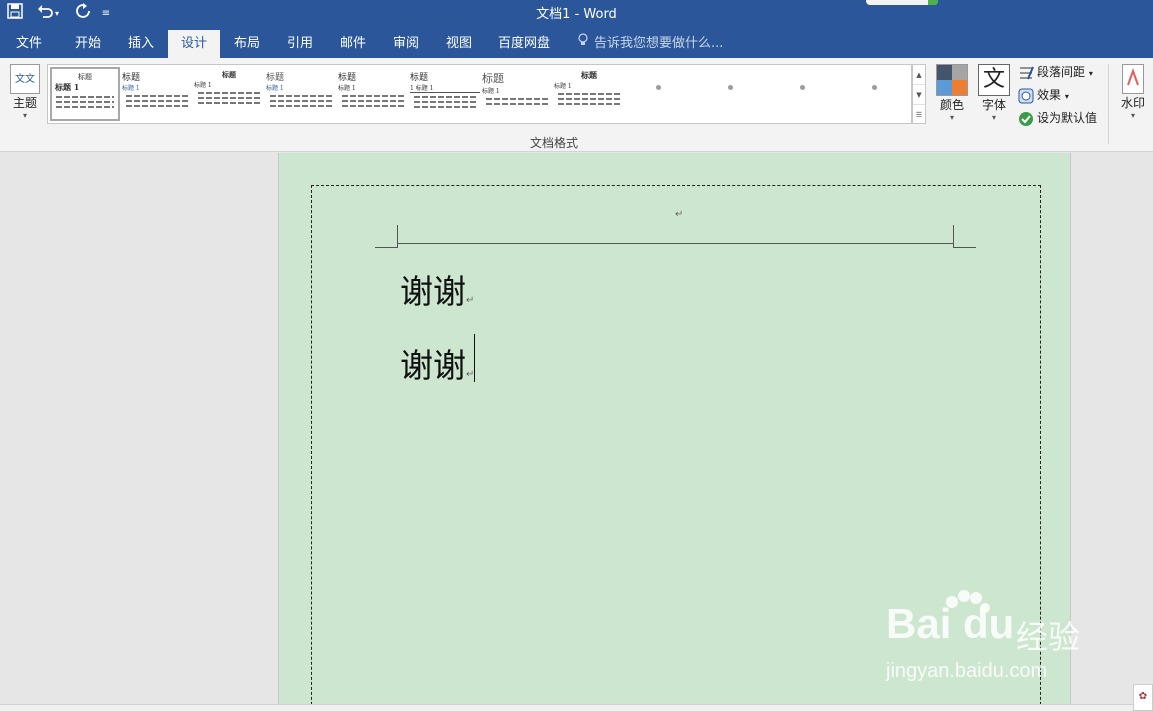 The width and height of the screenshot is (1153, 711). Describe the element at coordinates (1026, 119) in the screenshot. I see `checkmark-circle-icon` at that location.